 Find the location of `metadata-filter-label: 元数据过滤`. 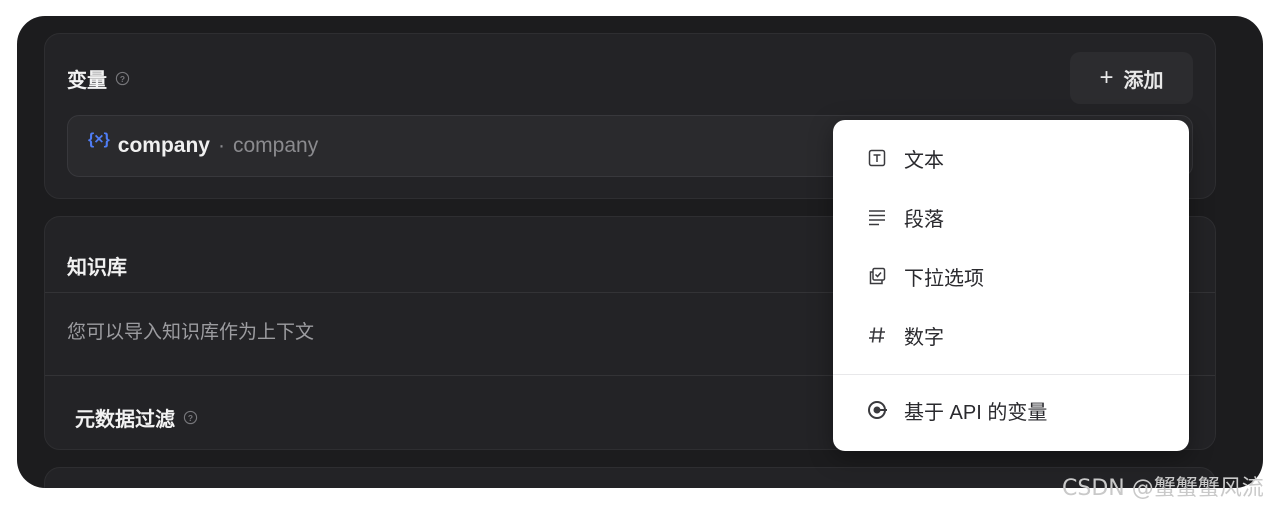

metadata-filter-label: 元数据过滤 is located at coordinates (125, 420).